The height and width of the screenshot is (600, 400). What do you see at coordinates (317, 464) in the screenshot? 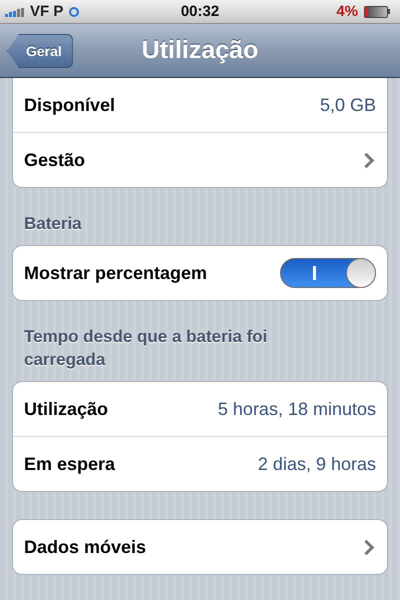
I see `row-value: 2 dias, 9 horas` at bounding box center [317, 464].